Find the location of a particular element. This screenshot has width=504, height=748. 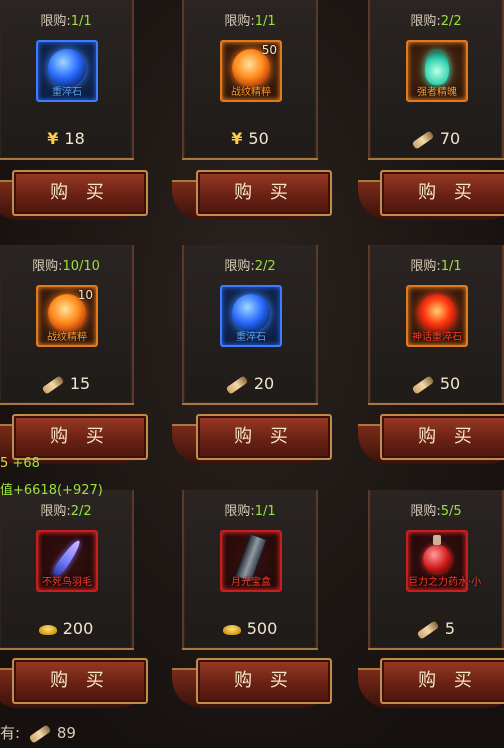

item-price: ¥18 is located at coordinates (66, 138).